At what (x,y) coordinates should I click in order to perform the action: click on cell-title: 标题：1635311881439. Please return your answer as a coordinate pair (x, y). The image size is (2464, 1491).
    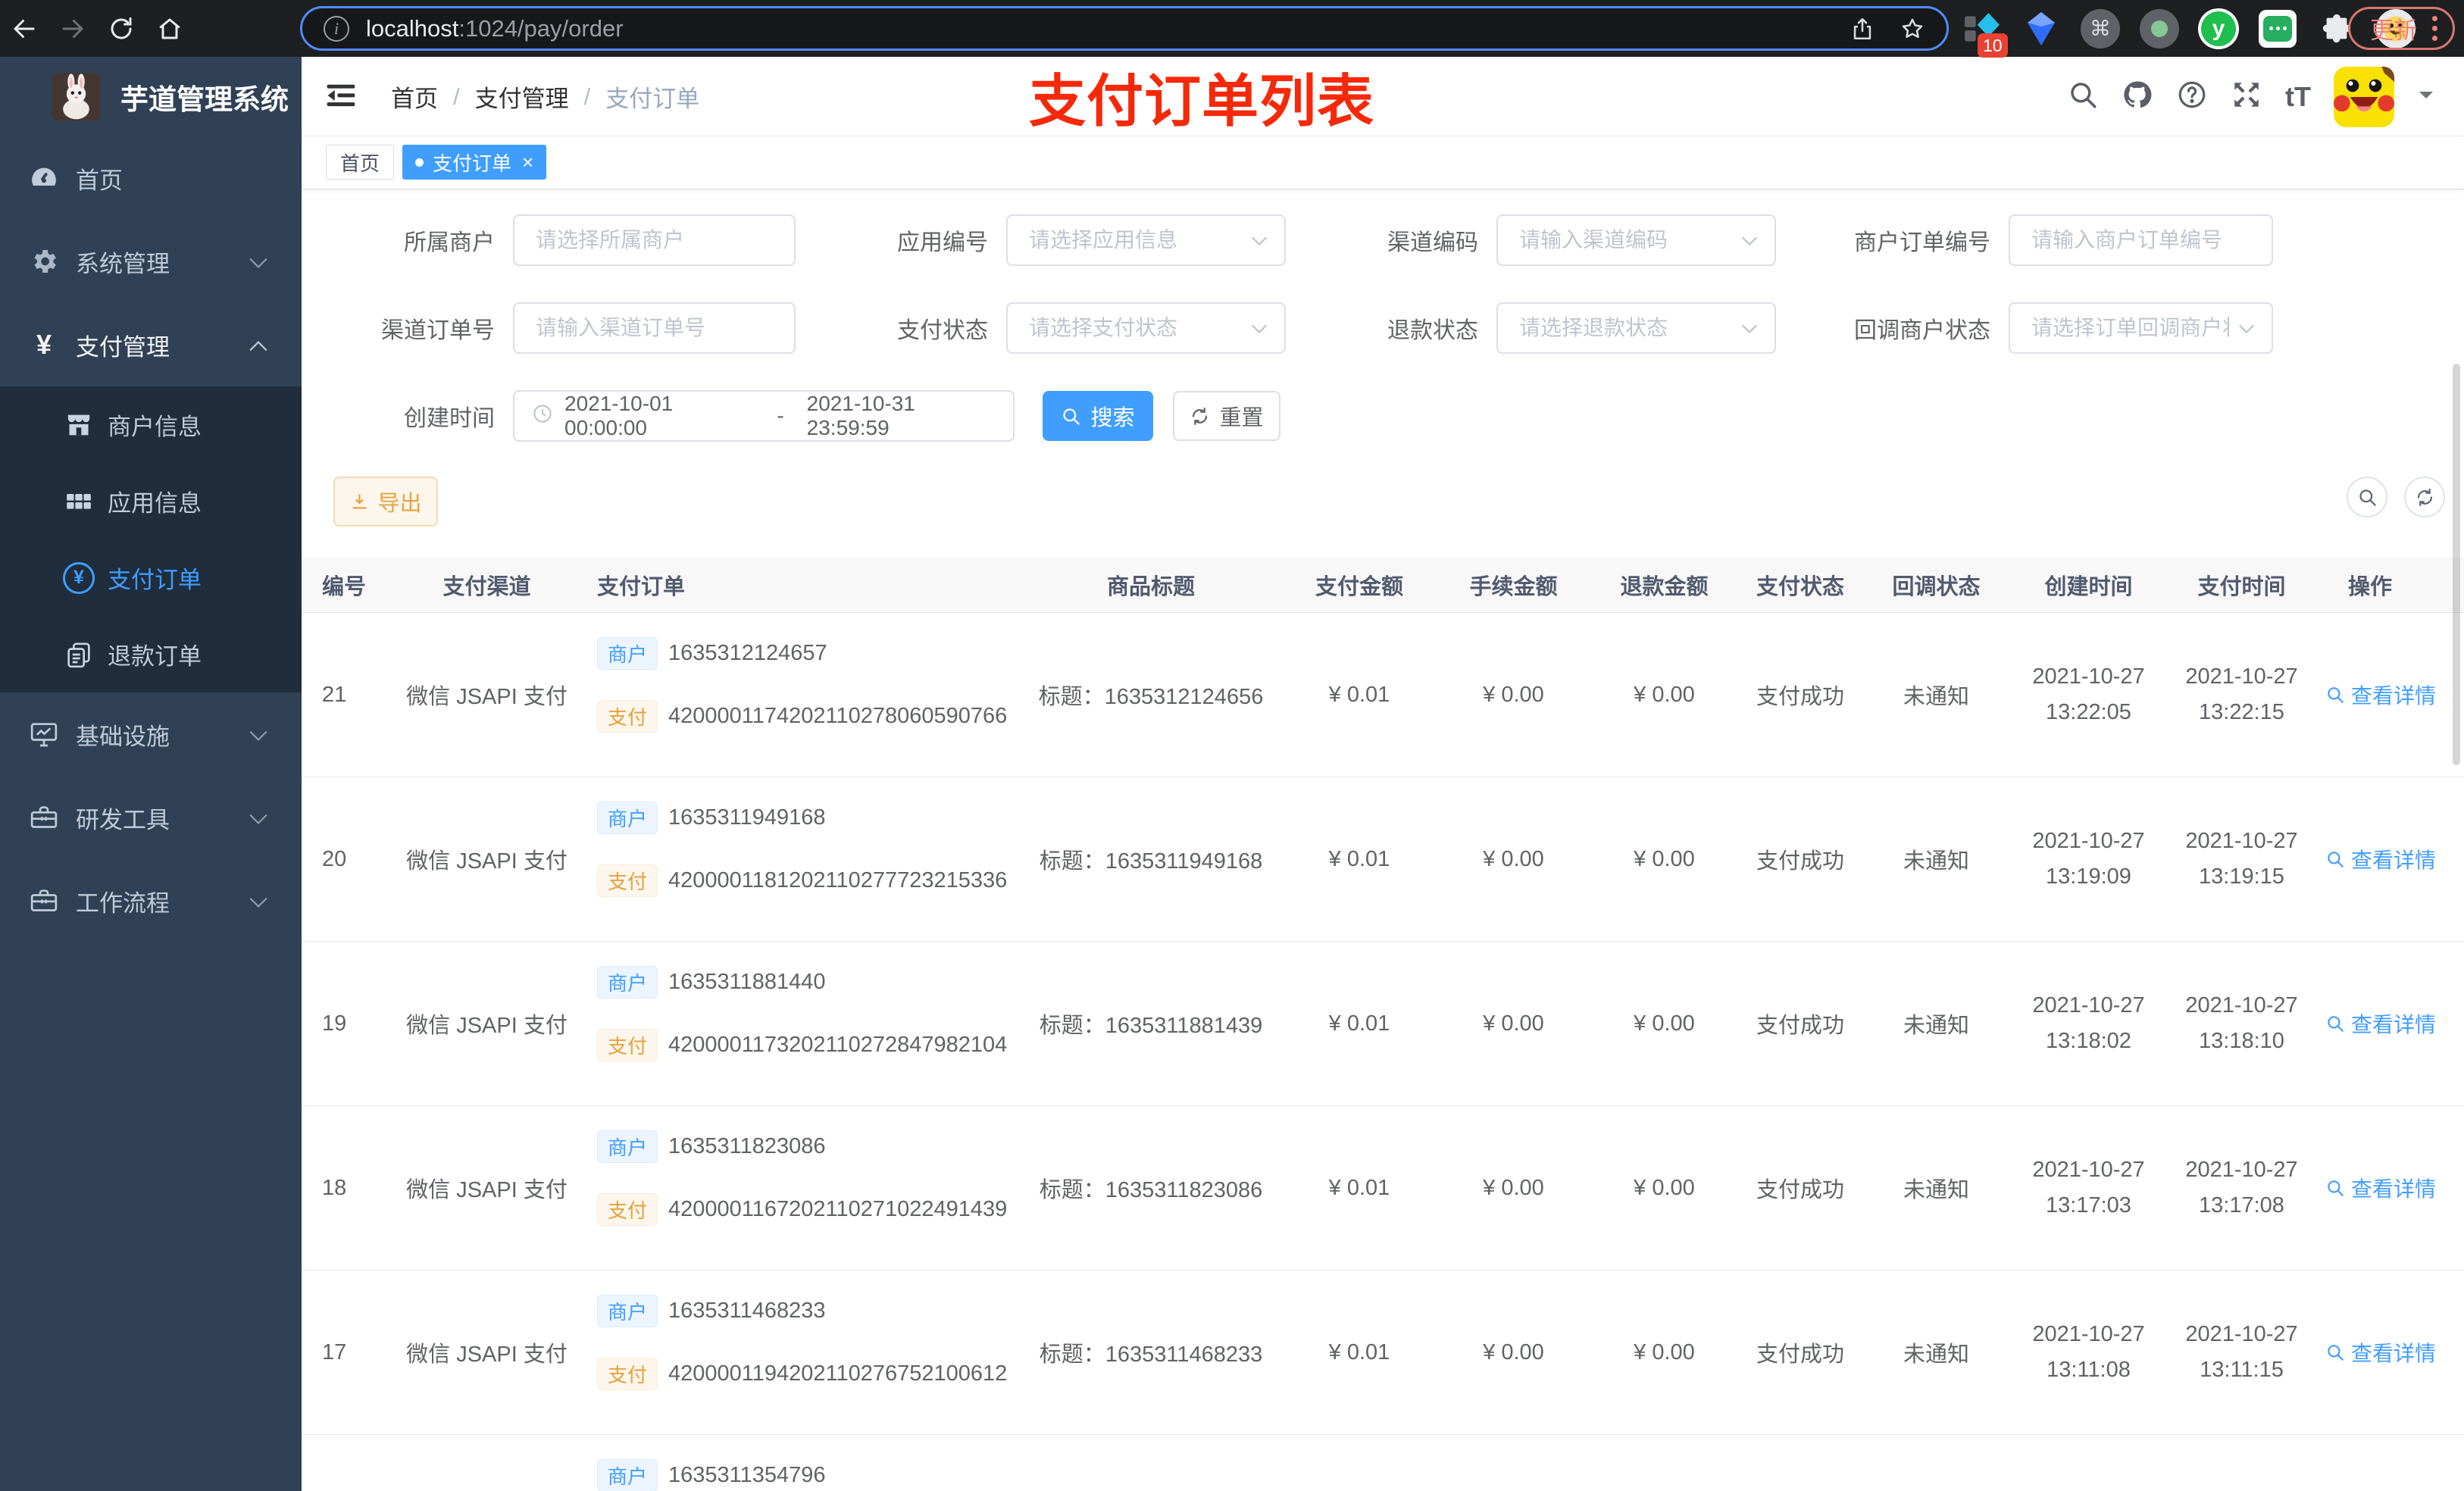
    Looking at the image, I should click on (1151, 1026).